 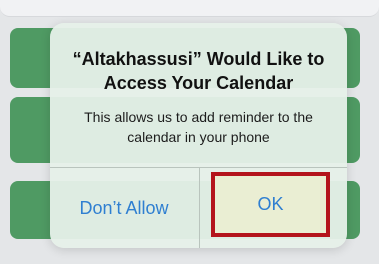 I want to click on dialog-title-line-1: “Altakhassusi” Would Like to, so click(x=198, y=59).